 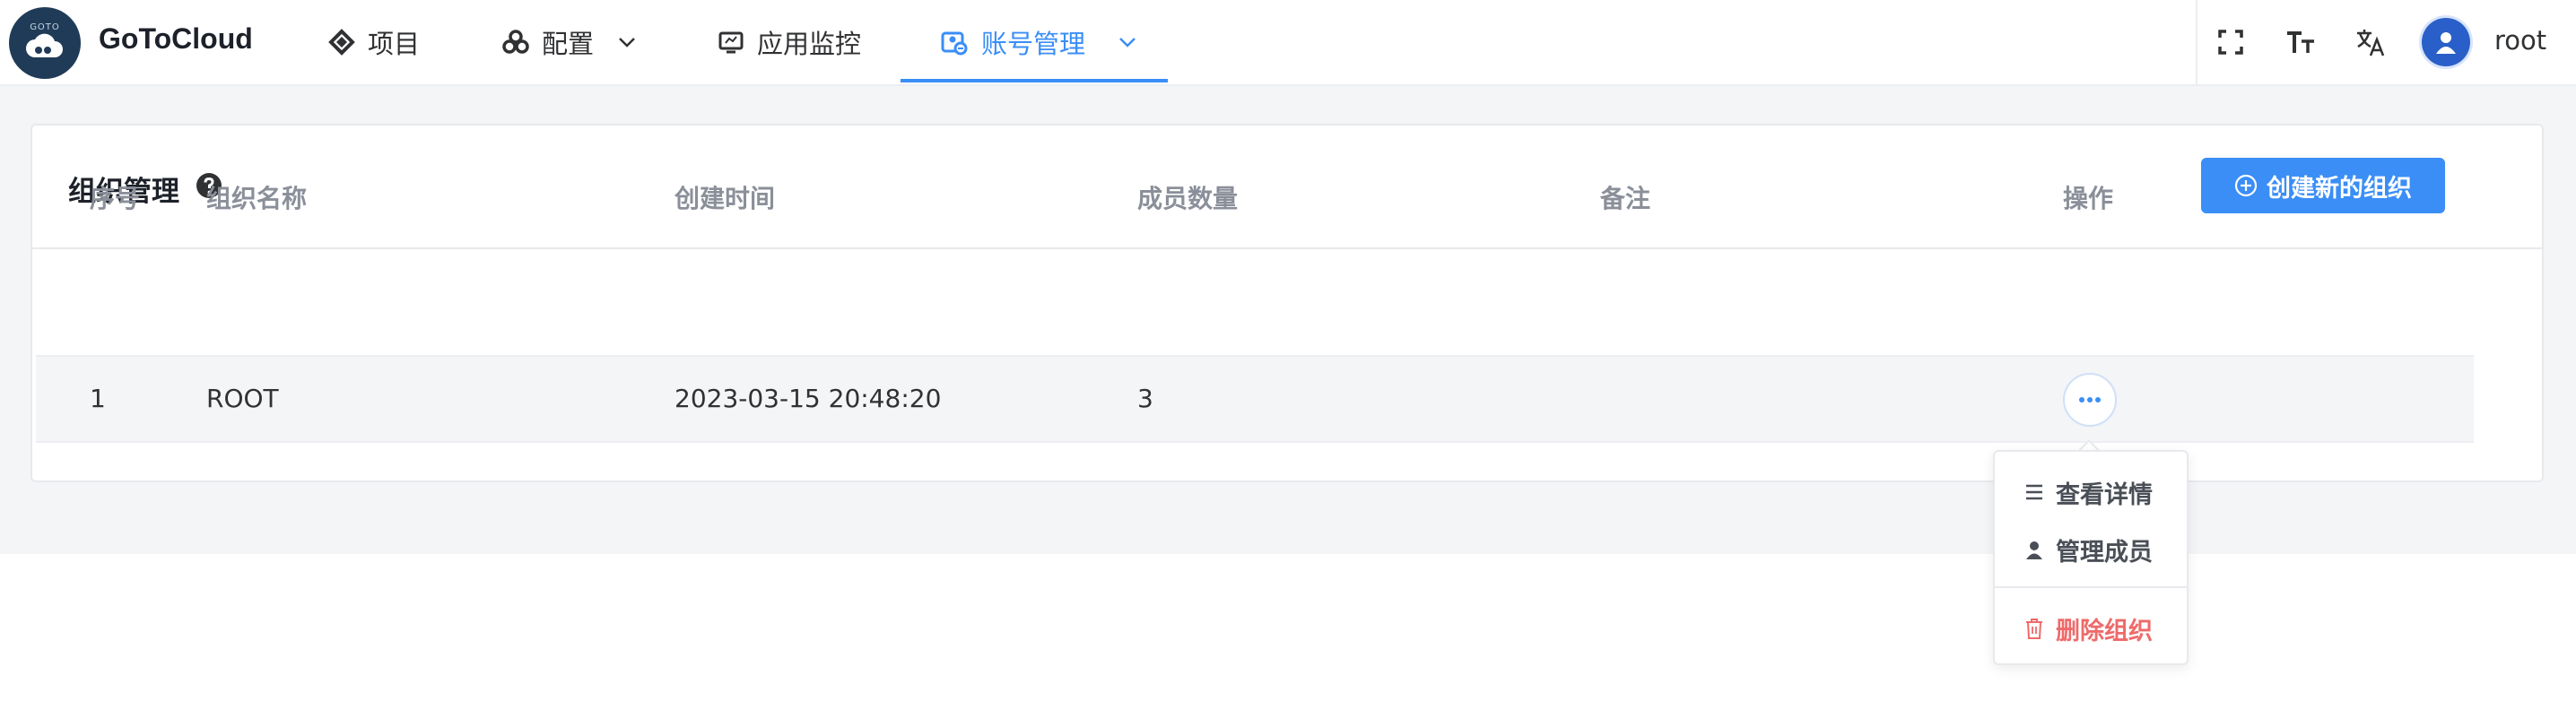 What do you see at coordinates (2246, 185) in the screenshot?
I see `plus-circle-icon` at bounding box center [2246, 185].